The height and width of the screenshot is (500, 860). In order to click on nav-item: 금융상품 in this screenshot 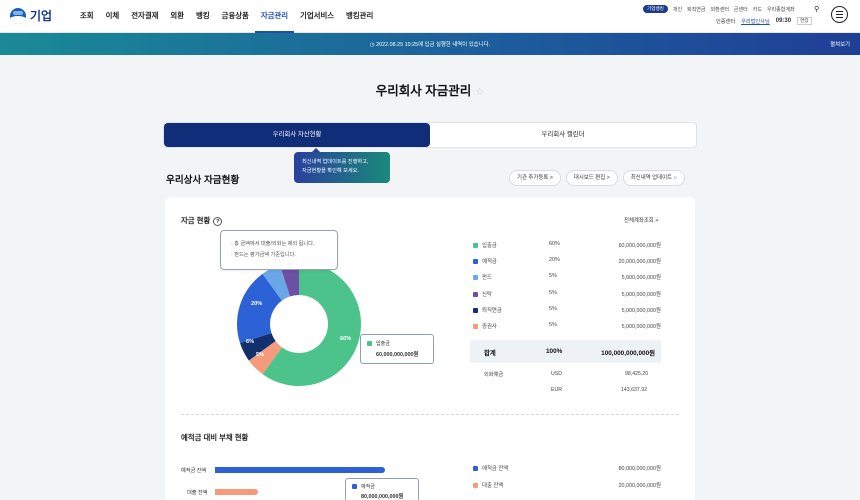, I will do `click(235, 16)`.